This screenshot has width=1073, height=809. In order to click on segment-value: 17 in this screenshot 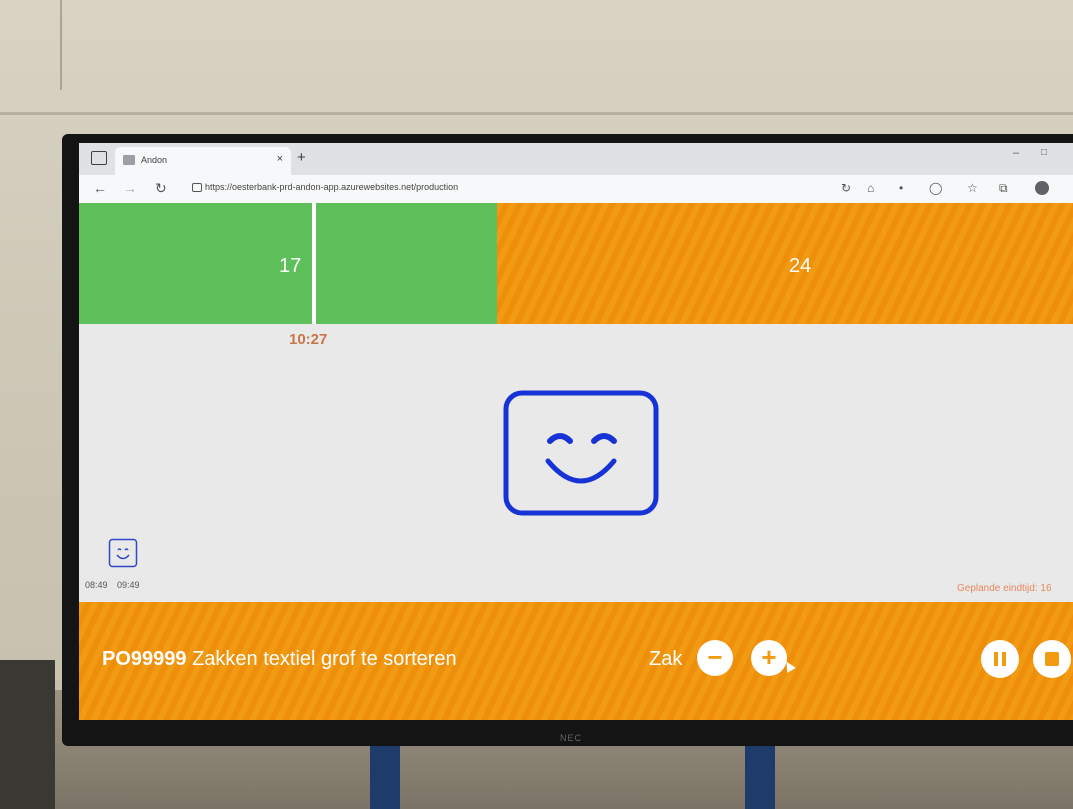, I will do `click(290, 266)`.